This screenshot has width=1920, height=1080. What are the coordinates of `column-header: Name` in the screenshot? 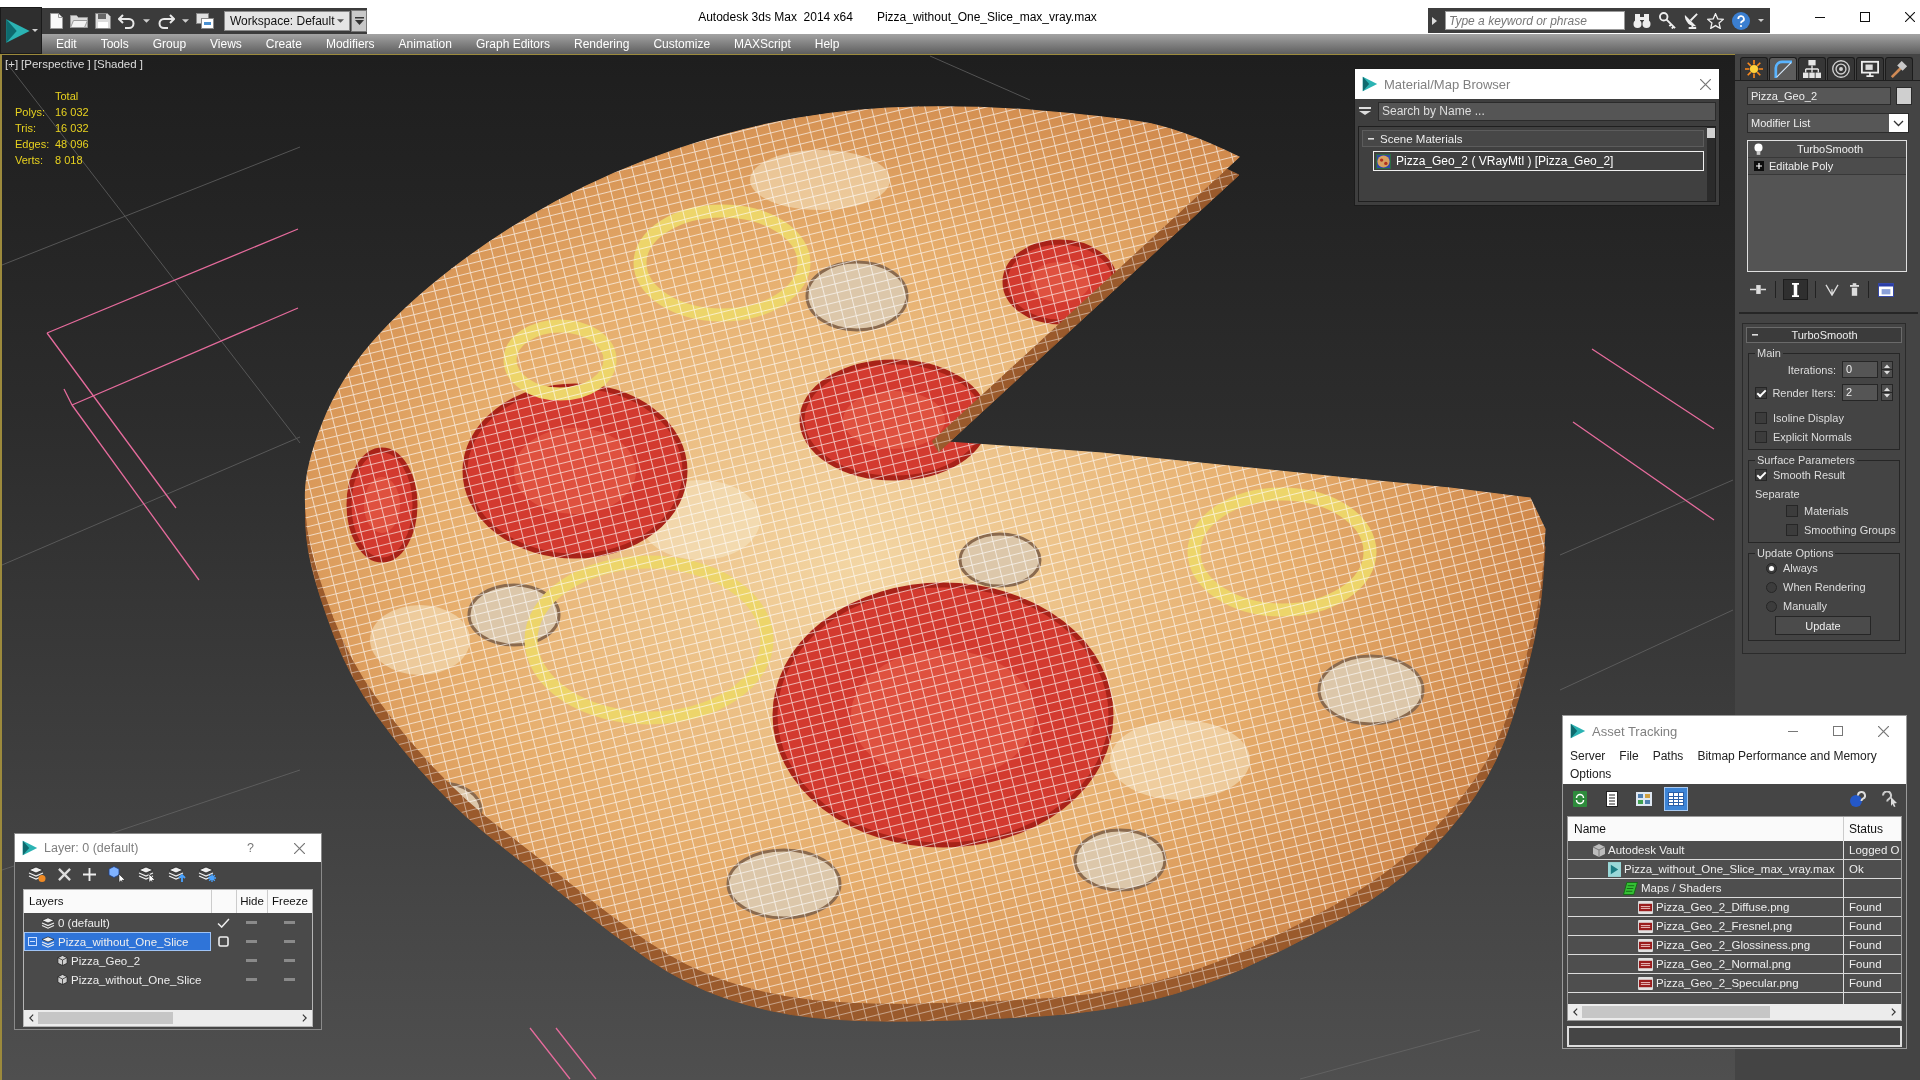 It's located at (1705, 829).